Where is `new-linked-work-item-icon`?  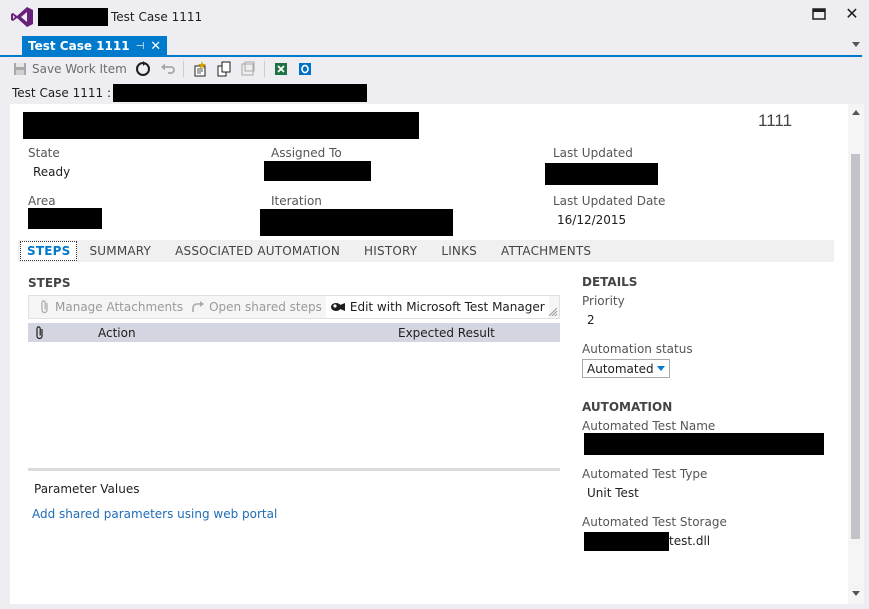
new-linked-work-item-icon is located at coordinates (200, 69).